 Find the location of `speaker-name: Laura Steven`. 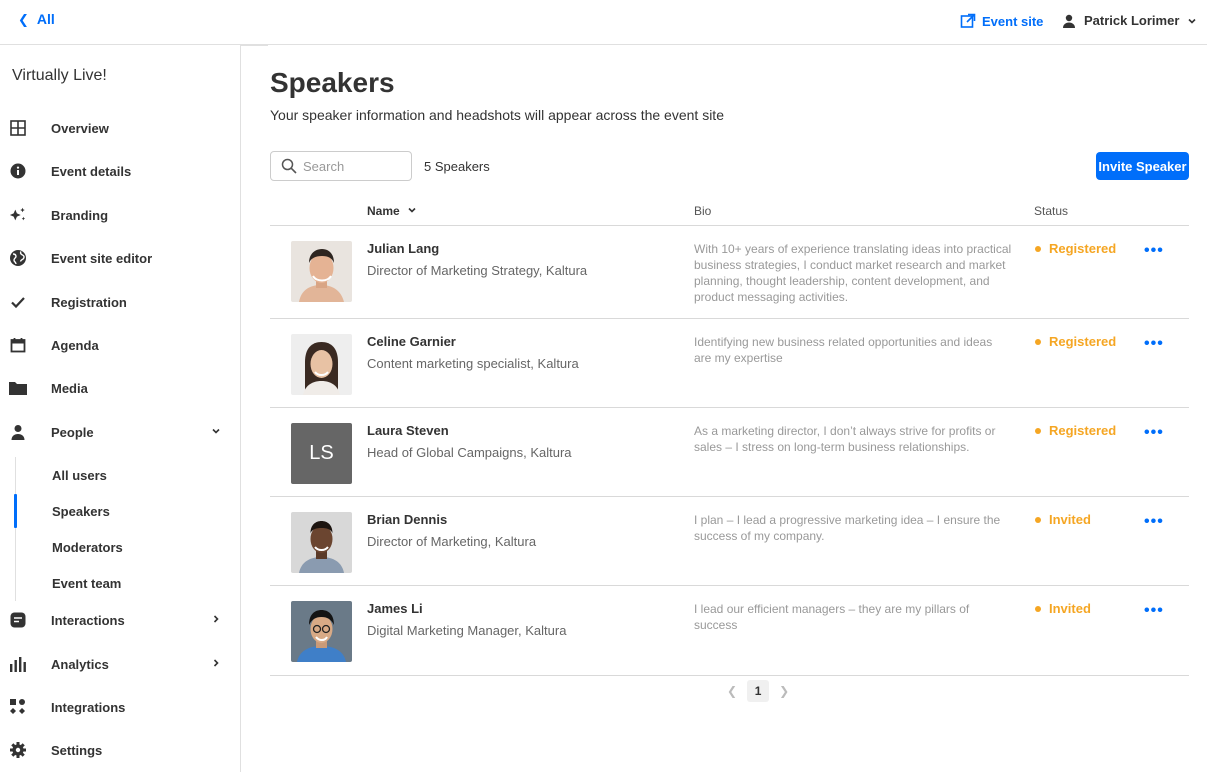

speaker-name: Laura Steven is located at coordinates (408, 430).